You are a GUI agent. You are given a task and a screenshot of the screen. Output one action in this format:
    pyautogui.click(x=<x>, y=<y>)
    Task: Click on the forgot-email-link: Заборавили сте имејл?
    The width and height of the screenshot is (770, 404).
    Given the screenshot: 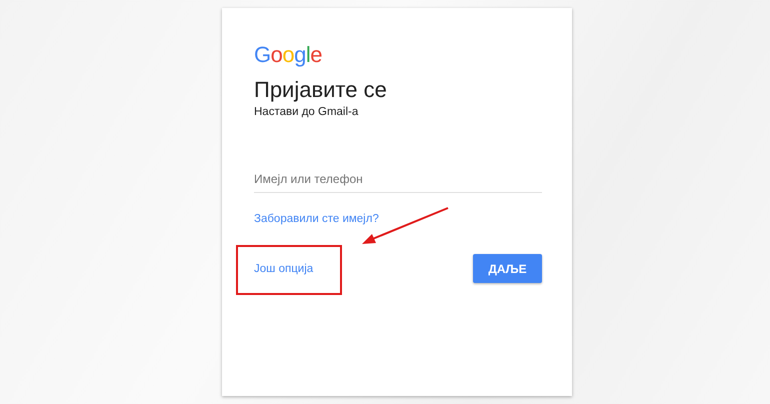 What is the action you would take?
    pyautogui.click(x=316, y=219)
    